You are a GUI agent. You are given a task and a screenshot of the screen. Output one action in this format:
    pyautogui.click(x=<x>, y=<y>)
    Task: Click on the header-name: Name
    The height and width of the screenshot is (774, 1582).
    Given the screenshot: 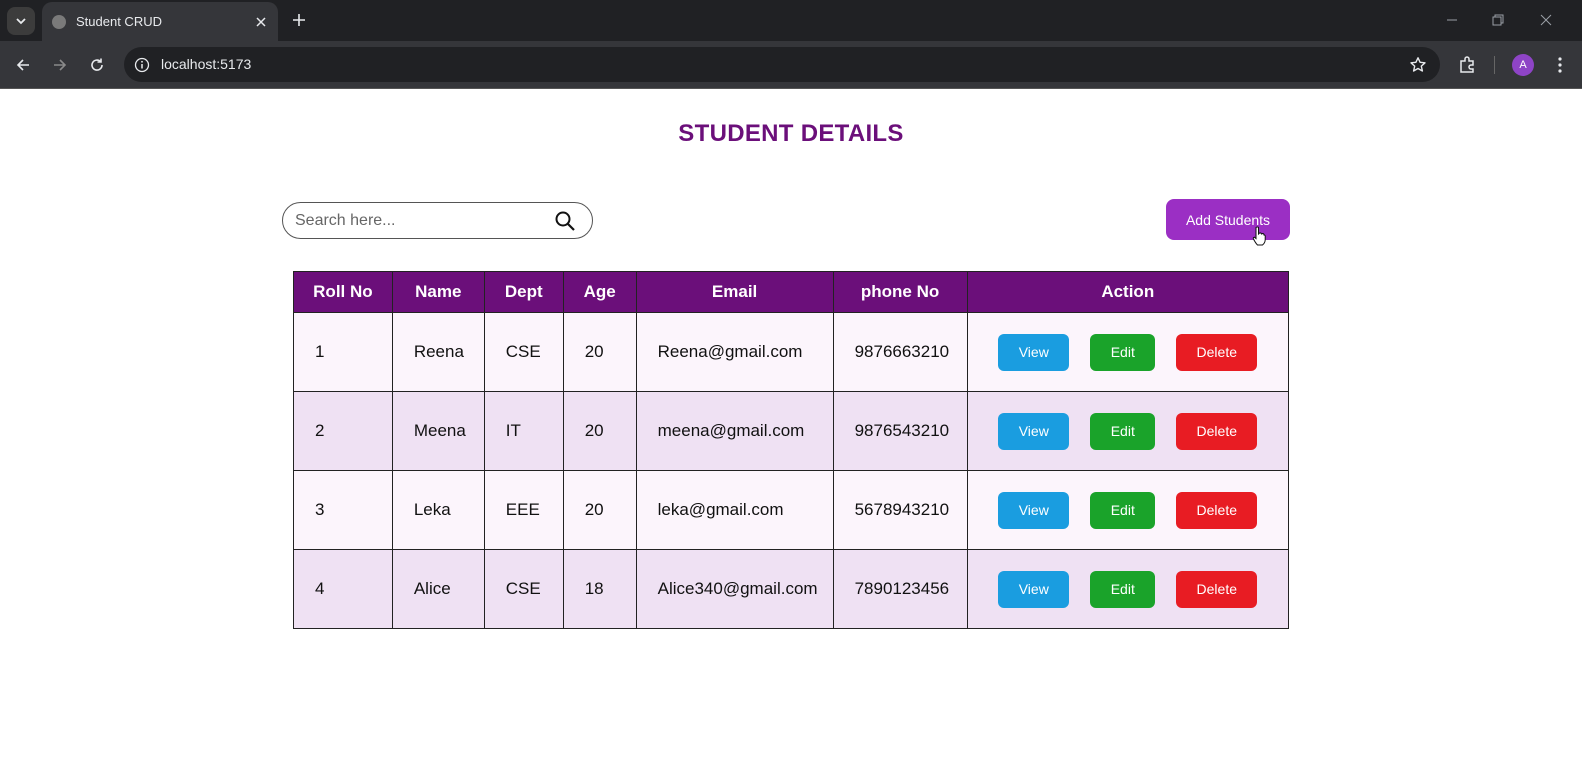 What is the action you would take?
    pyautogui.click(x=438, y=292)
    